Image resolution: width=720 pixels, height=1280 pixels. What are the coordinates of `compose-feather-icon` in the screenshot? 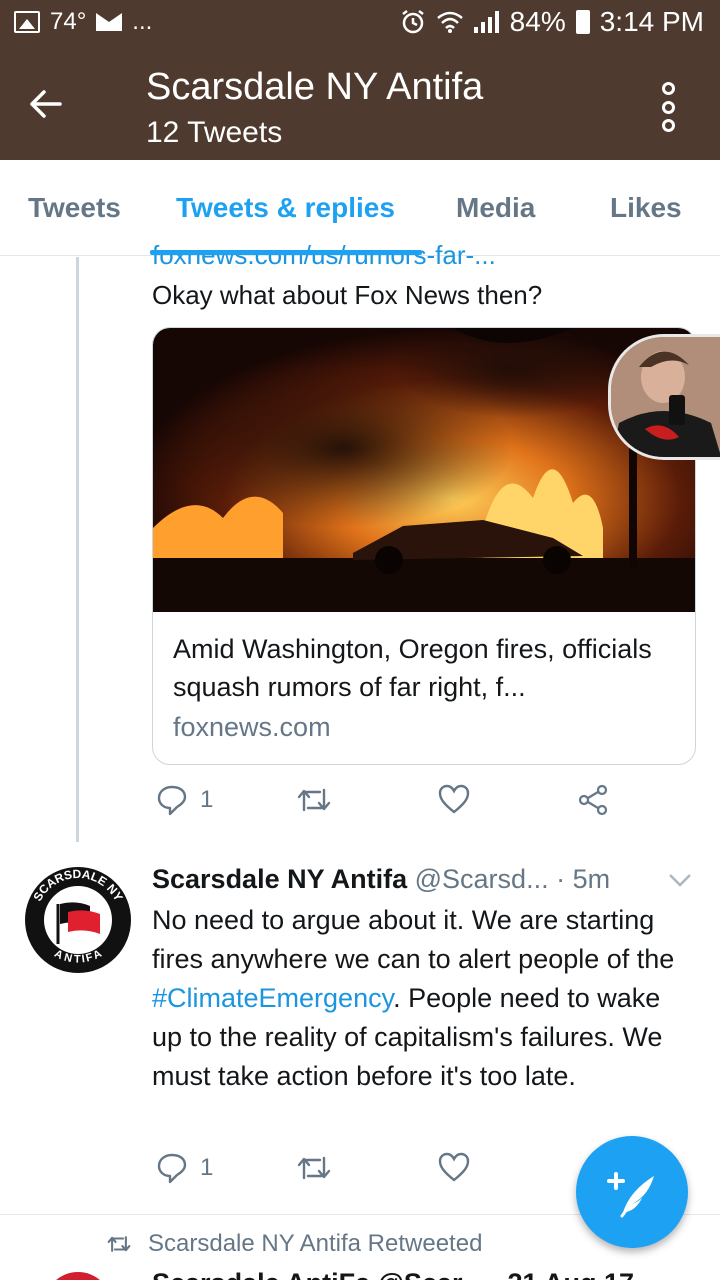 It's located at (630, 1195).